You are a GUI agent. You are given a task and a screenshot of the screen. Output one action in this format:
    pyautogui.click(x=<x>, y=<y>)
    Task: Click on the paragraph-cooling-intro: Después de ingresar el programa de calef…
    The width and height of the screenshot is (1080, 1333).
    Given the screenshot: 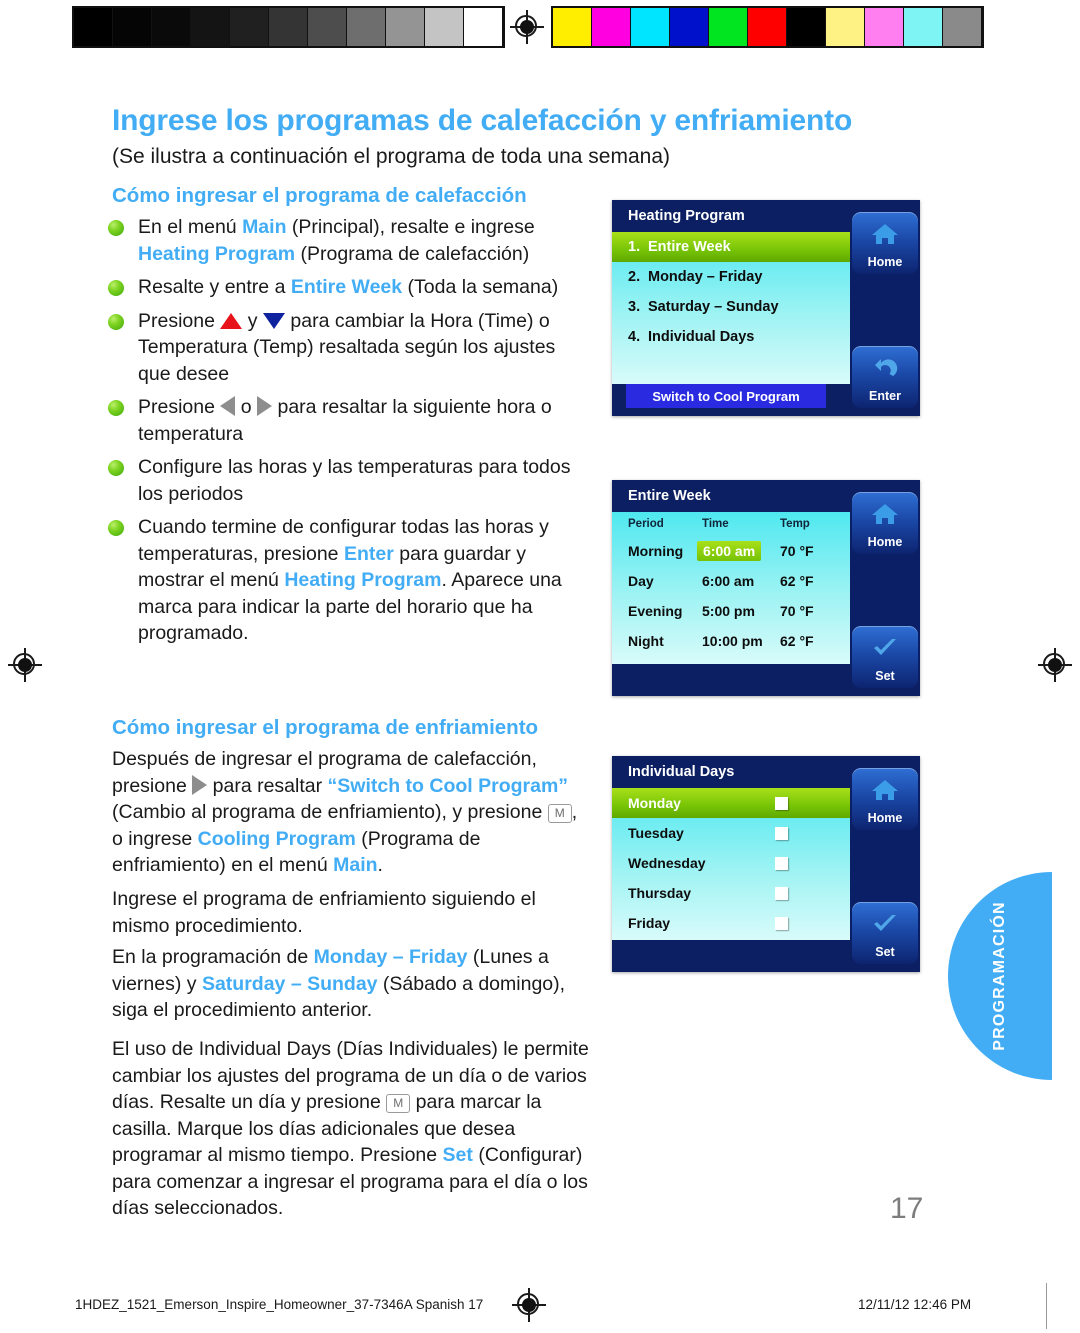 What is the action you would take?
    pyautogui.click(x=345, y=812)
    